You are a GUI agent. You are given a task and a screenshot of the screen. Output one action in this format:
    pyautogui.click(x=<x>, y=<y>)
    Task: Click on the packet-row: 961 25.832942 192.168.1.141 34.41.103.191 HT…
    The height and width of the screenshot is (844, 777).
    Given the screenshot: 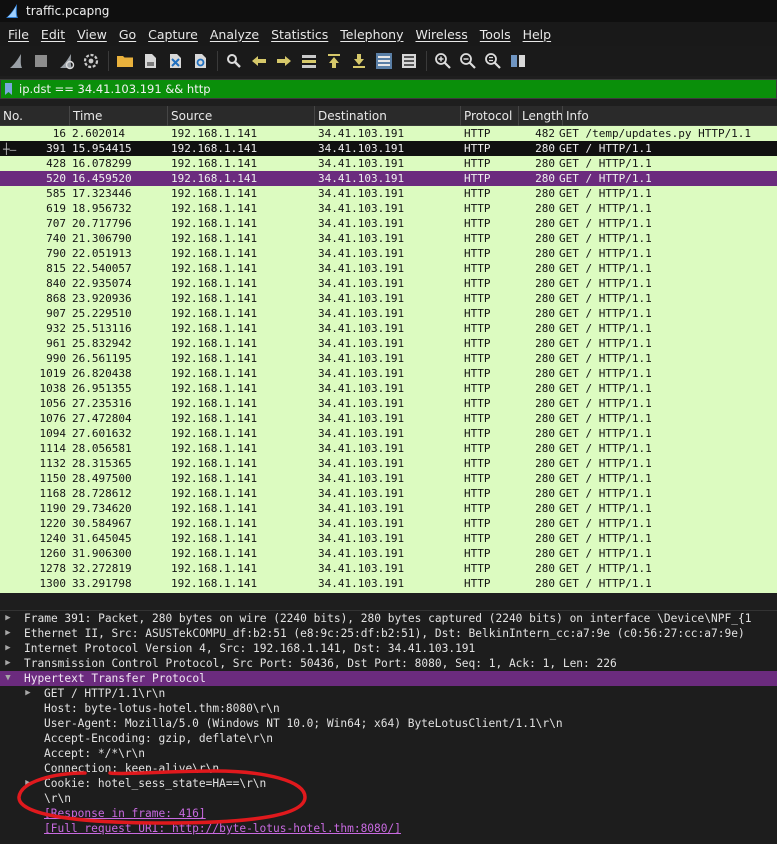 What is the action you would take?
    pyautogui.click(x=388, y=343)
    